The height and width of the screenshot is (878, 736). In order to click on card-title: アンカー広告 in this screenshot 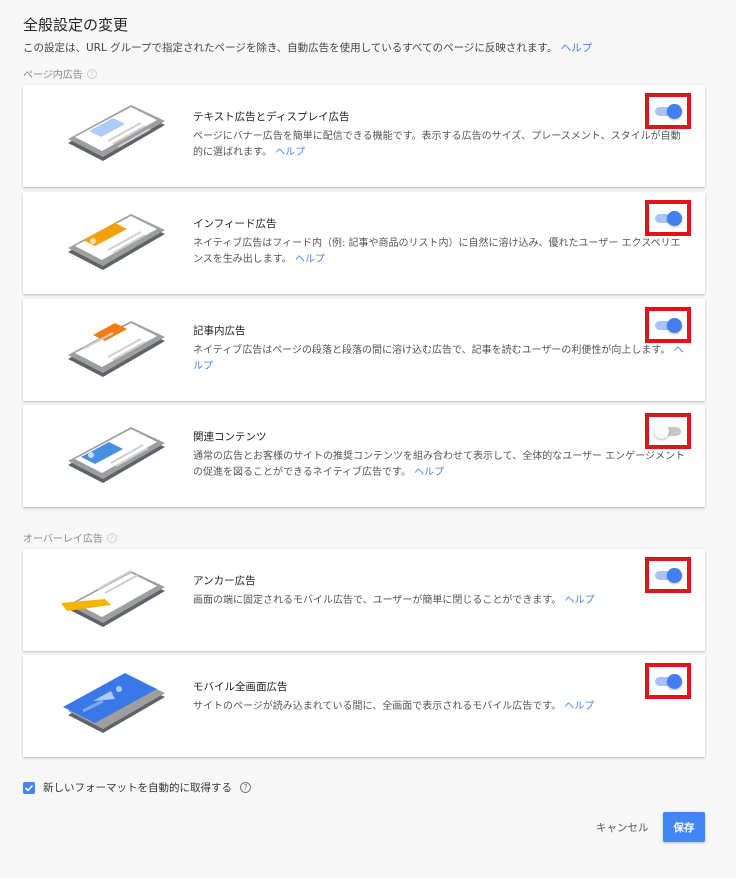, I will do `click(224, 581)`.